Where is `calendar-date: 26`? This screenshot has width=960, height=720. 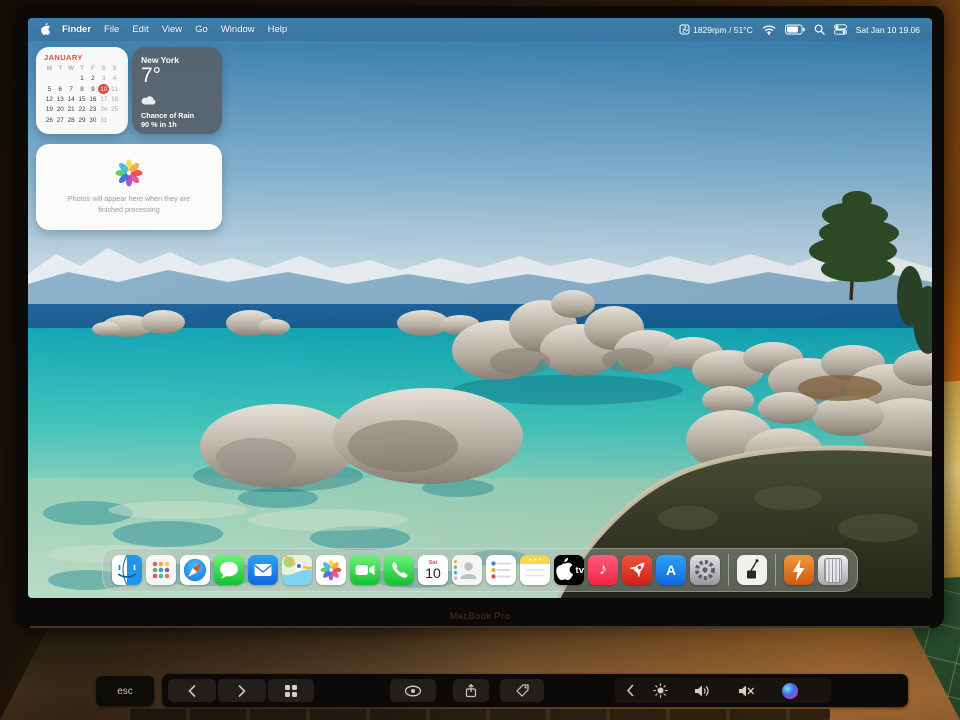
calendar-date: 26 is located at coordinates (49, 120).